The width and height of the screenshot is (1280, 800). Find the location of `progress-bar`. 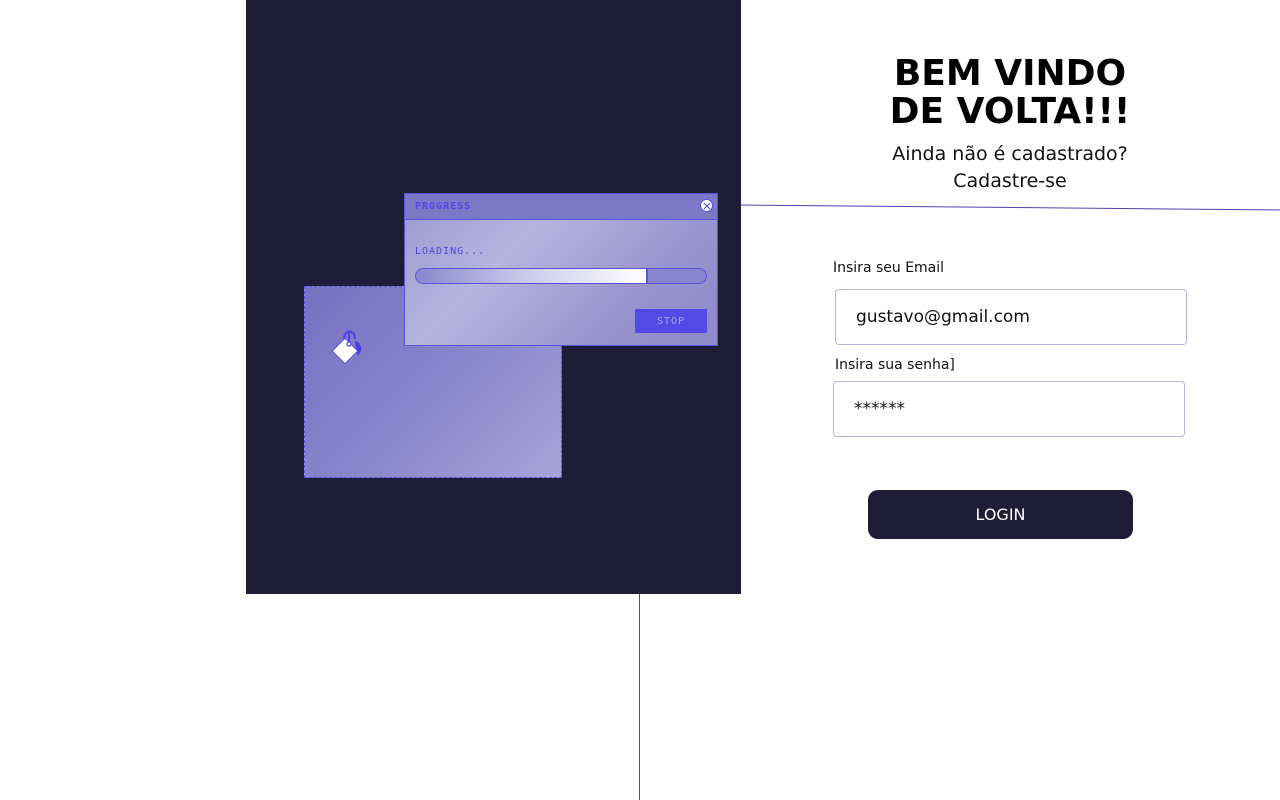

progress-bar is located at coordinates (561, 276).